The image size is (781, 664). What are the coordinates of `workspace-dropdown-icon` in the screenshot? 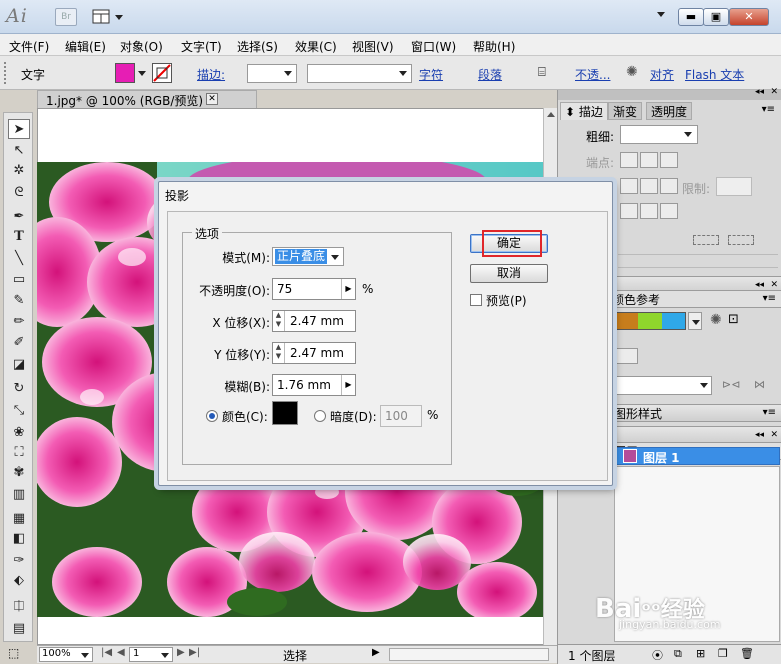 It's located at (661, 14).